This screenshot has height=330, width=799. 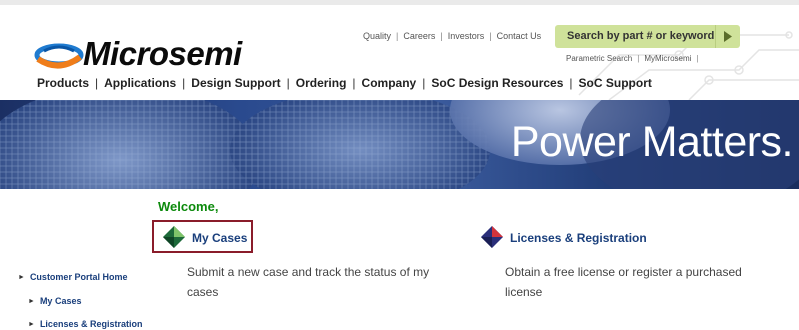 What do you see at coordinates (63, 83) in the screenshot?
I see `nav-item-products: Products` at bounding box center [63, 83].